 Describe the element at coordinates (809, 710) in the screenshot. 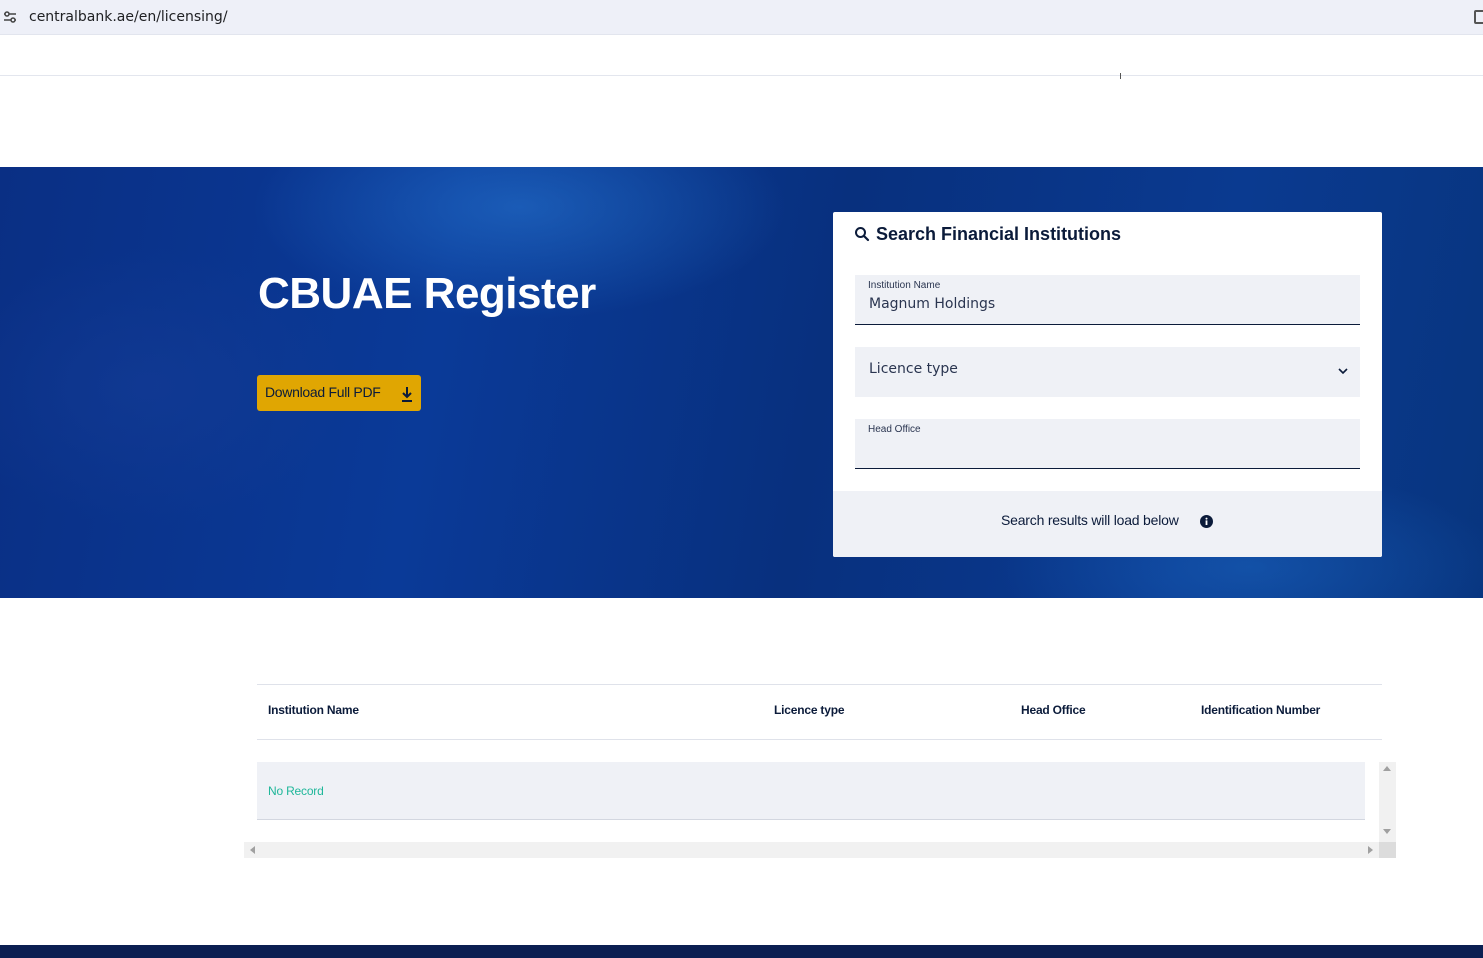

I see `column-licence-type: Licence type` at that location.